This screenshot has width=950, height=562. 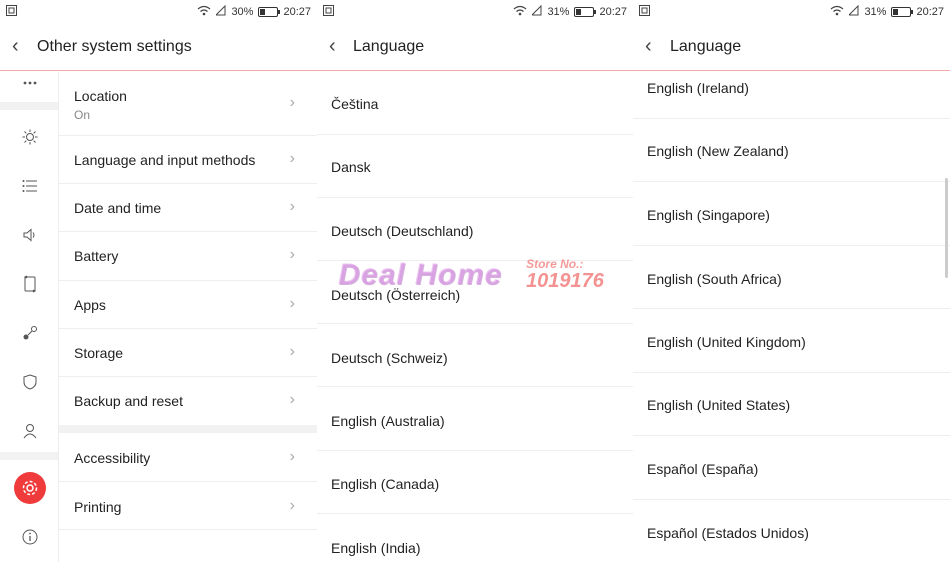 I want to click on settings-item-backup-reset: Backup and reset ›, so click(x=188, y=401).